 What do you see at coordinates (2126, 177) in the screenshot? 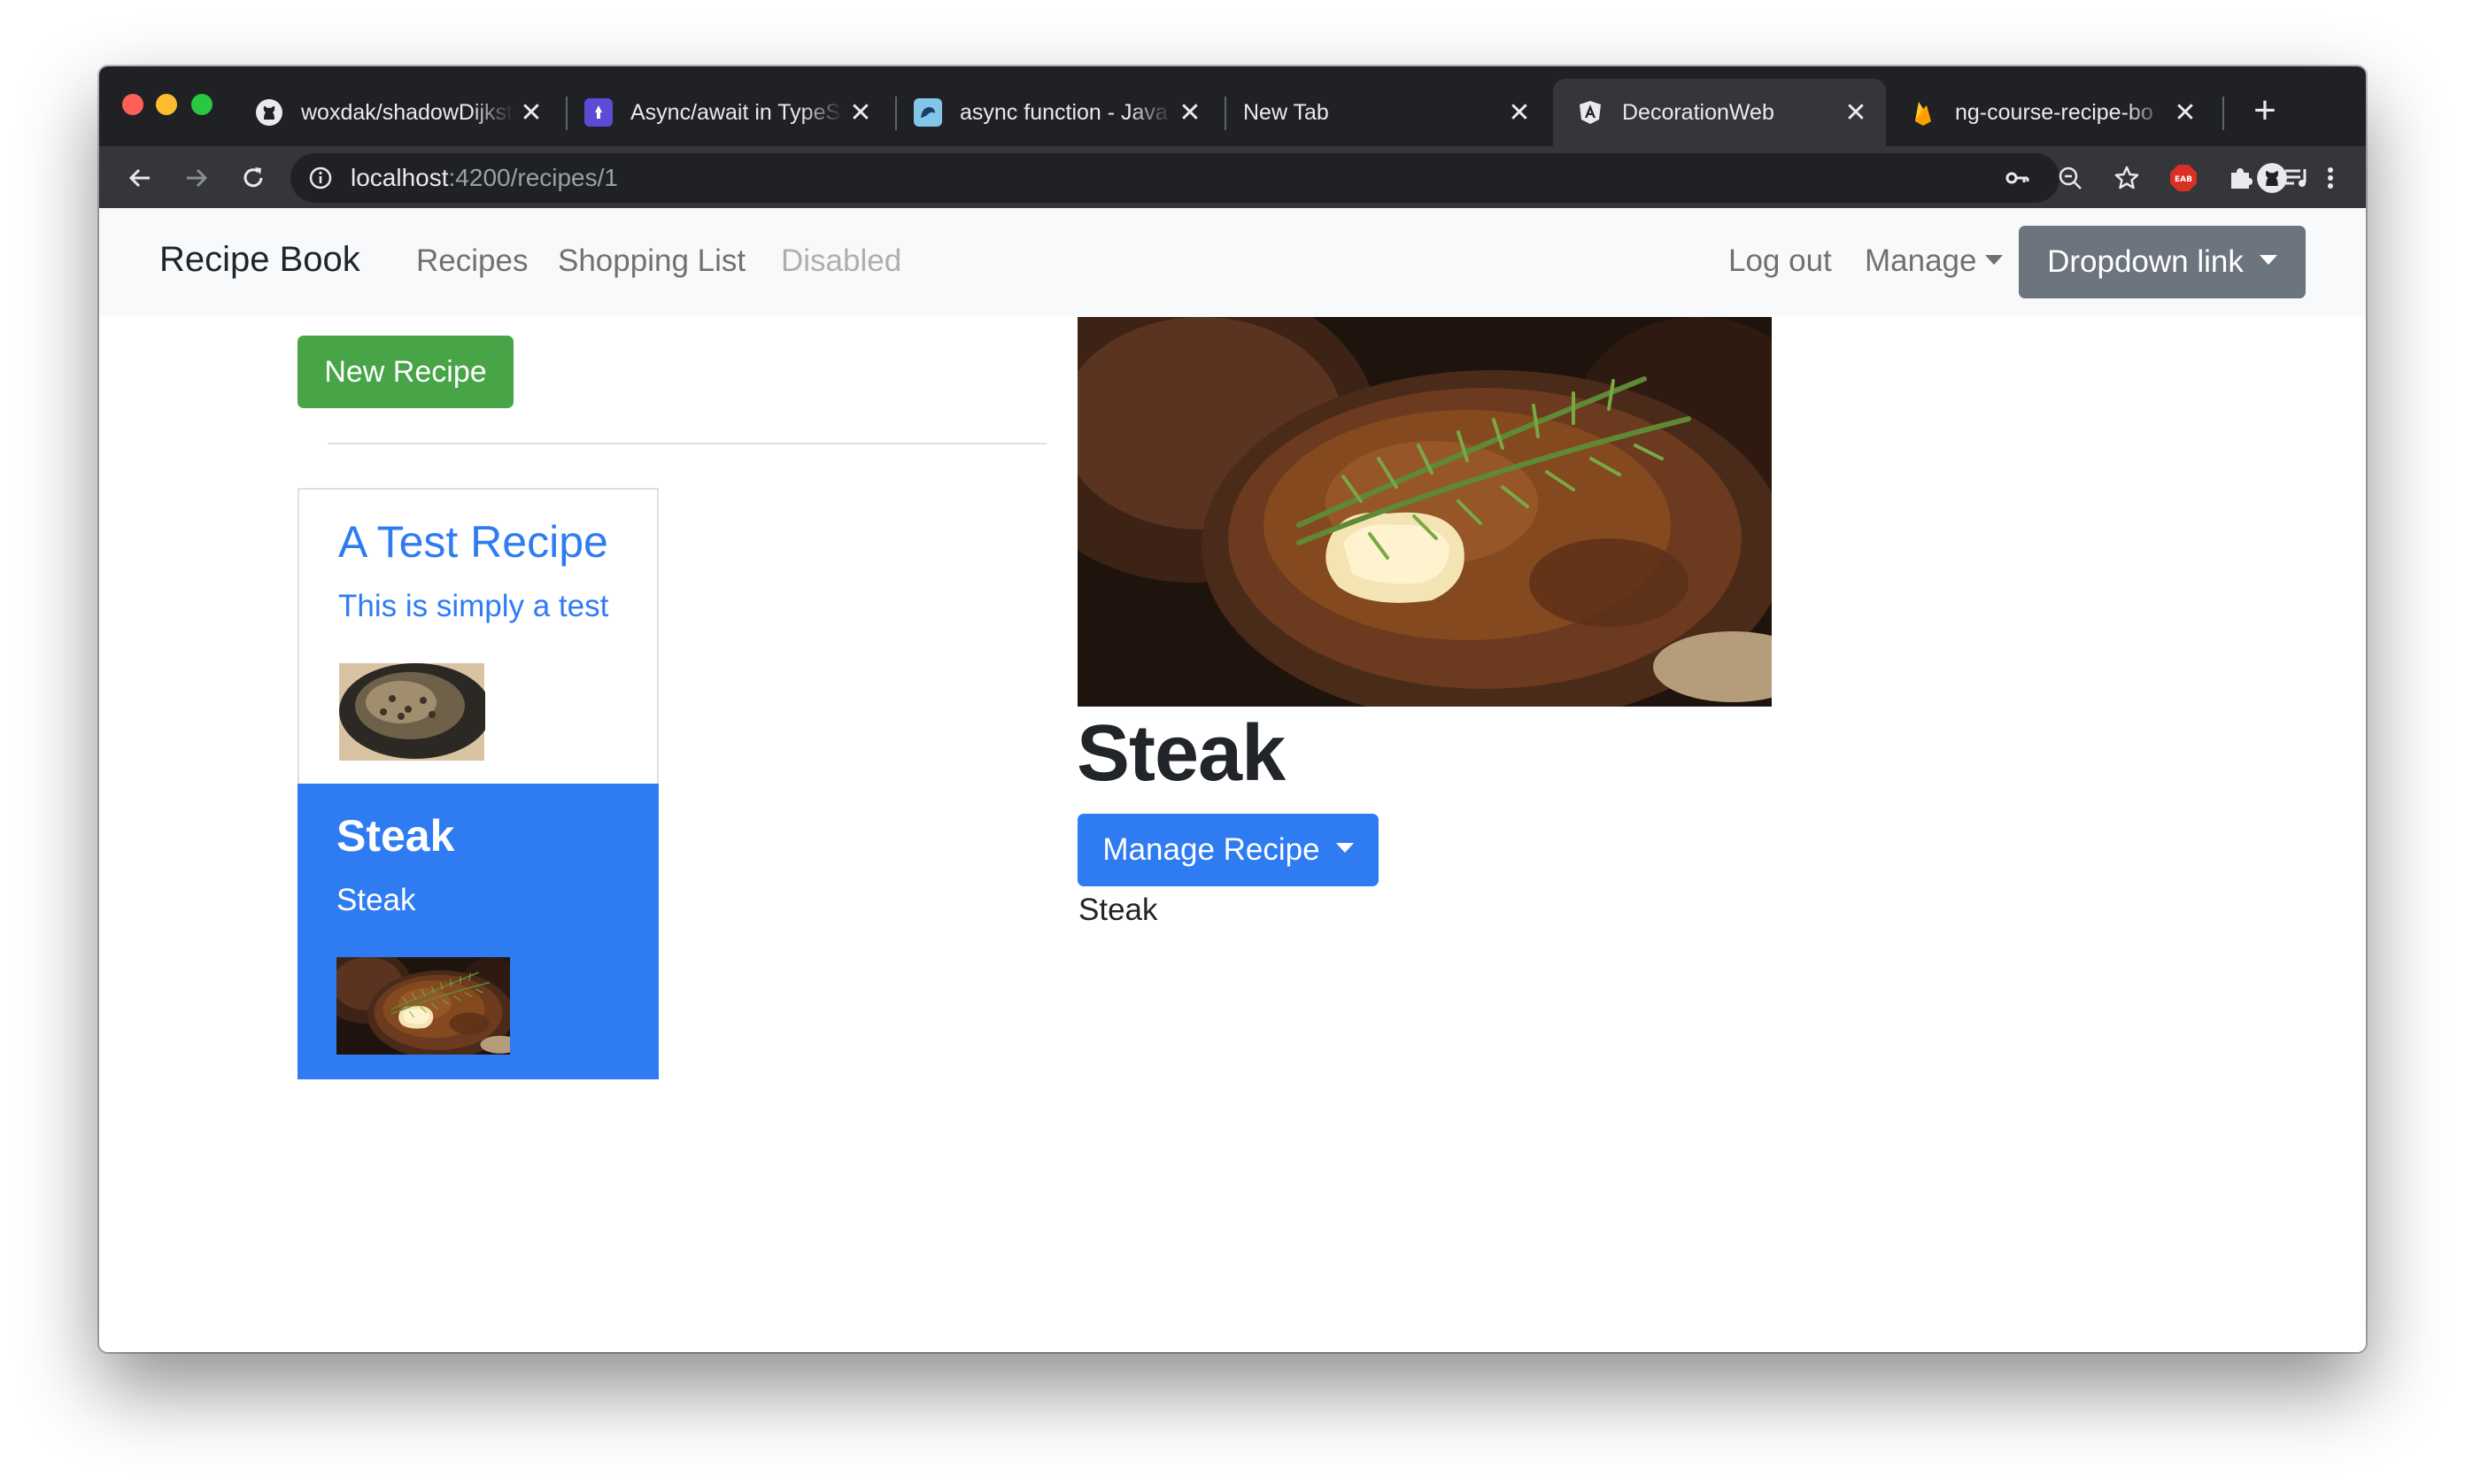
I see `bookmark-star-icon` at bounding box center [2126, 177].